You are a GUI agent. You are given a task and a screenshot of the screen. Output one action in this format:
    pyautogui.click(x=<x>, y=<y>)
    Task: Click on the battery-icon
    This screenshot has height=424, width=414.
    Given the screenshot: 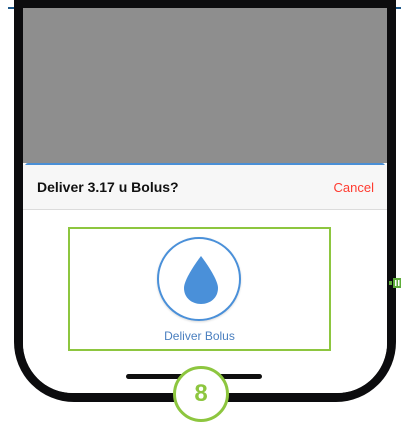 What is the action you would take?
    pyautogui.click(x=395, y=283)
    